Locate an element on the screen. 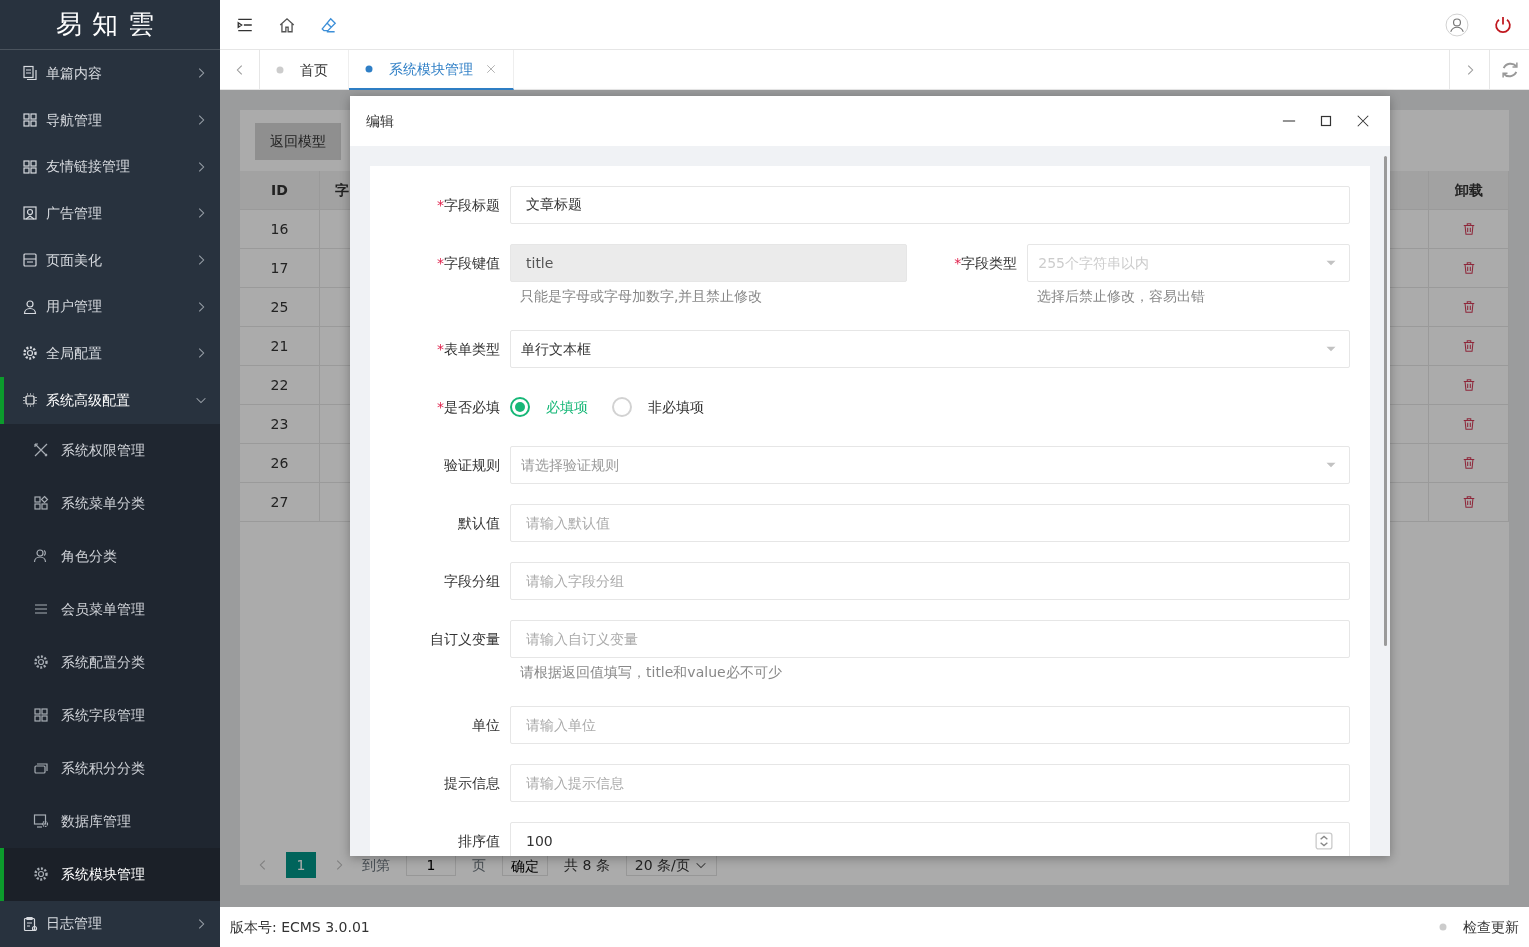 The height and width of the screenshot is (947, 1529). sidebar-item: 页面美化 is located at coordinates (110, 260).